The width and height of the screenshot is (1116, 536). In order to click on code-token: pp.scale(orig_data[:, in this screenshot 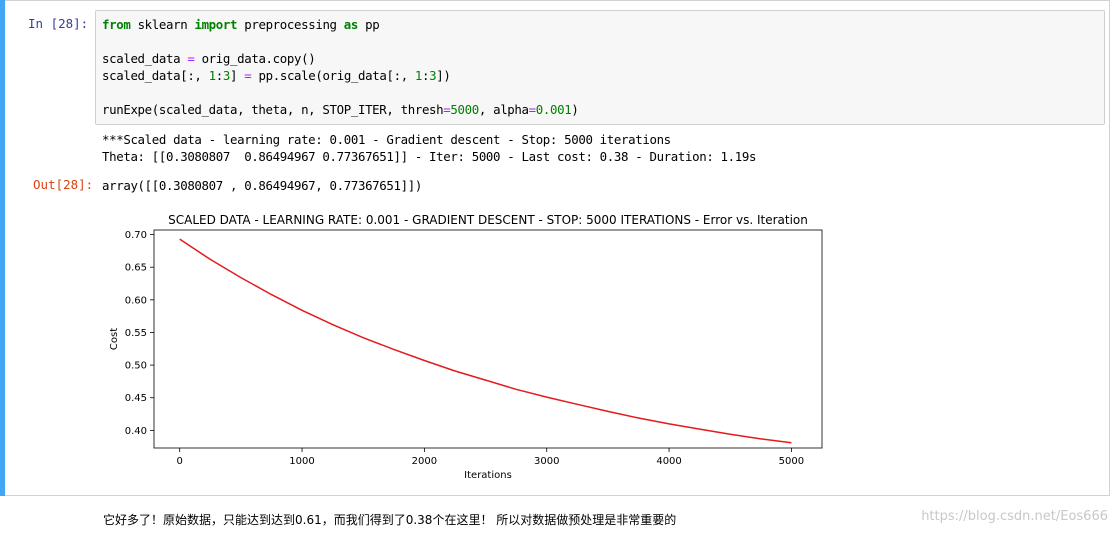, I will do `click(333, 75)`.